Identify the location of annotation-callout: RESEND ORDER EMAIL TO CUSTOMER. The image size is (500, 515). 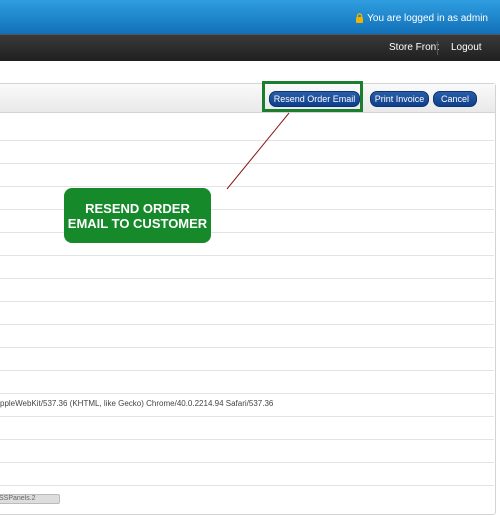
(137, 215).